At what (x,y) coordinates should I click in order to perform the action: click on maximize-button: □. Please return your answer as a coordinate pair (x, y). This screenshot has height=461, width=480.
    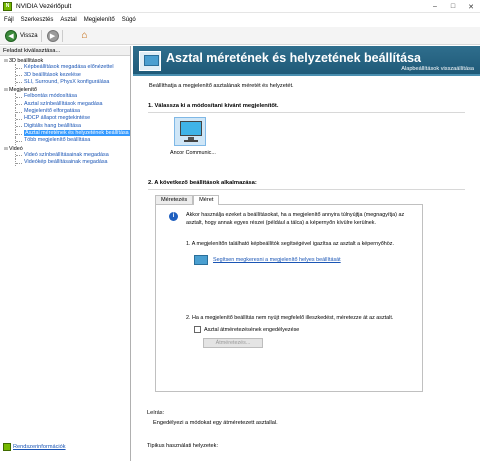
    Looking at the image, I should click on (453, 6).